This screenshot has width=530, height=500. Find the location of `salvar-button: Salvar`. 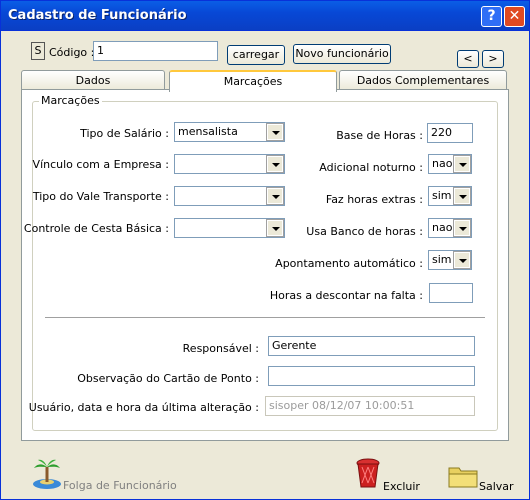

salvar-button: Salvar is located at coordinates (496, 486).